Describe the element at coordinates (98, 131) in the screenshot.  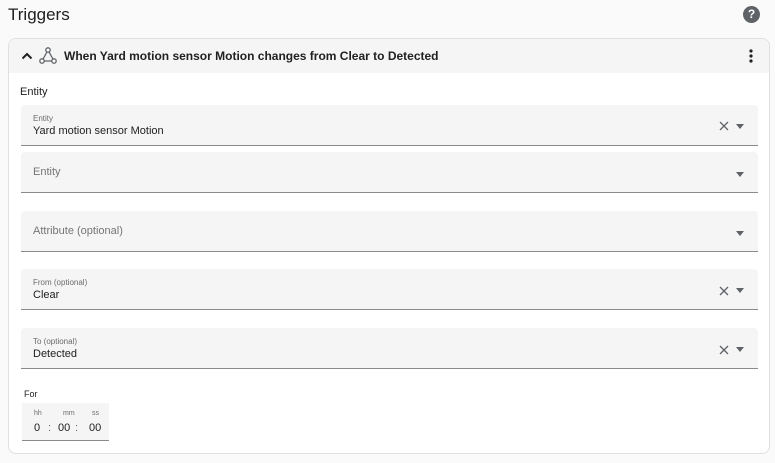
I see `entity-field-value: Yard motion sensor Motion` at that location.